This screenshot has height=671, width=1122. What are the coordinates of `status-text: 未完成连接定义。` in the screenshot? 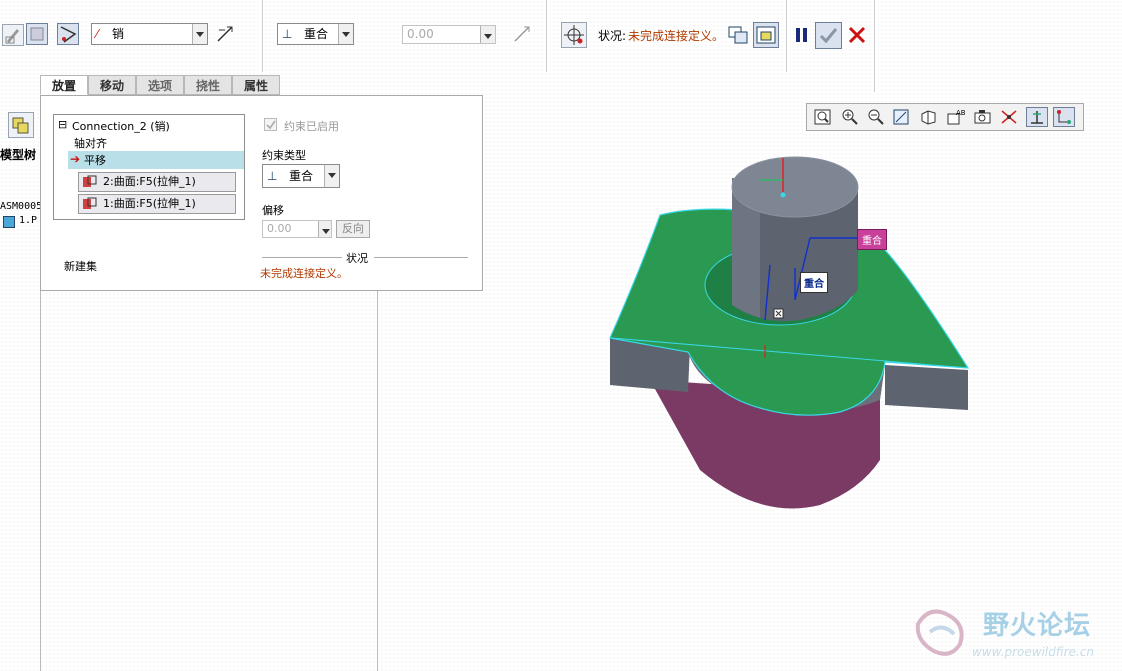 It's located at (676, 36).